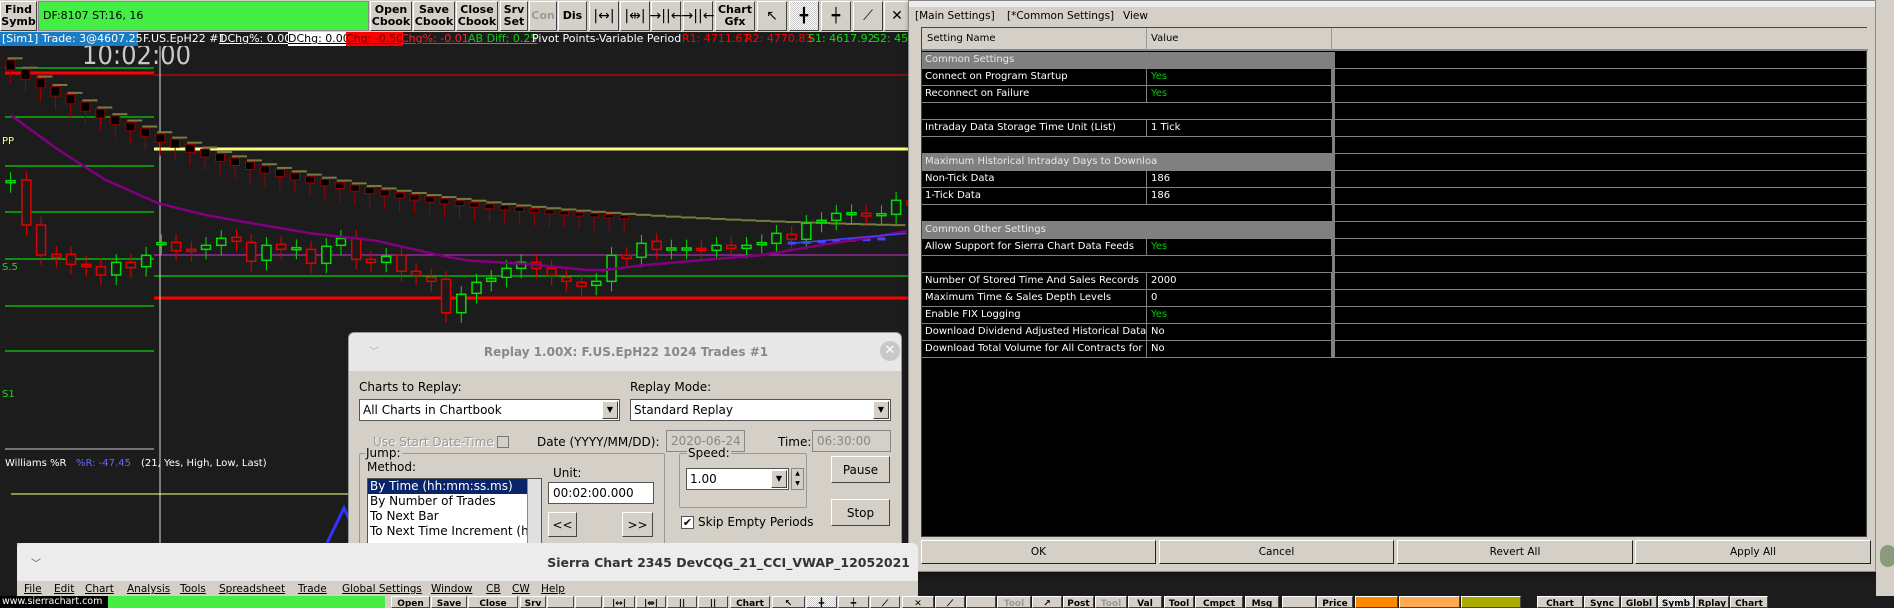  I want to click on bottom-toolbar-button: ↗, so click(1047, 602).